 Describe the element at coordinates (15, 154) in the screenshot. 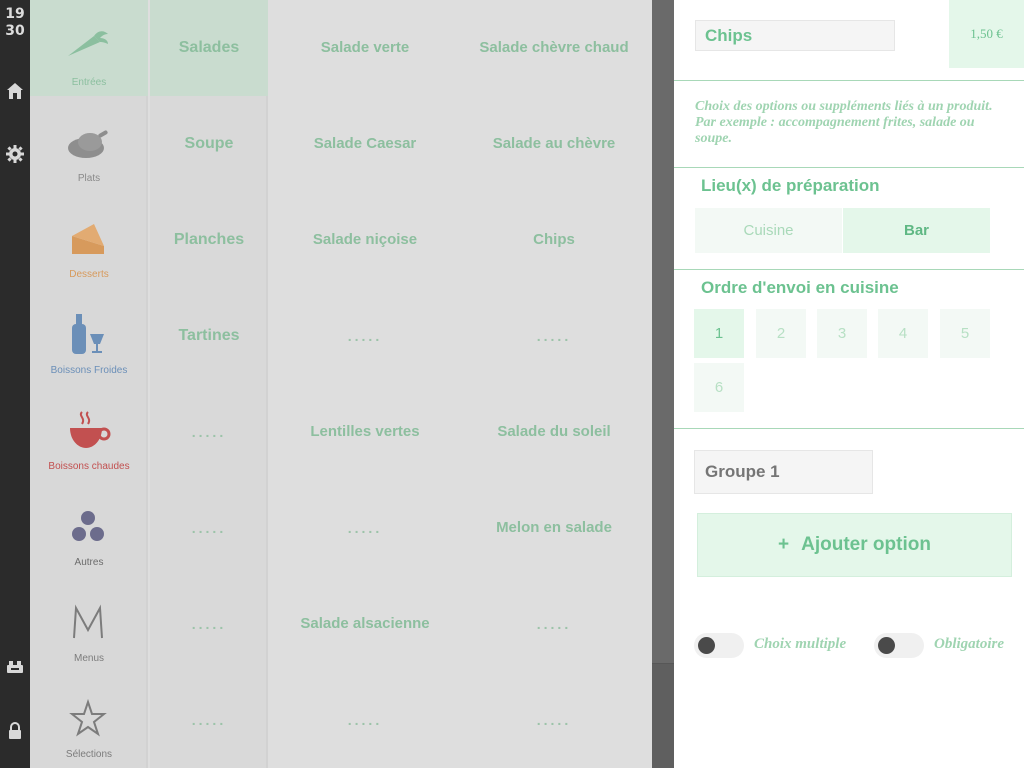

I see `gear-icon` at that location.